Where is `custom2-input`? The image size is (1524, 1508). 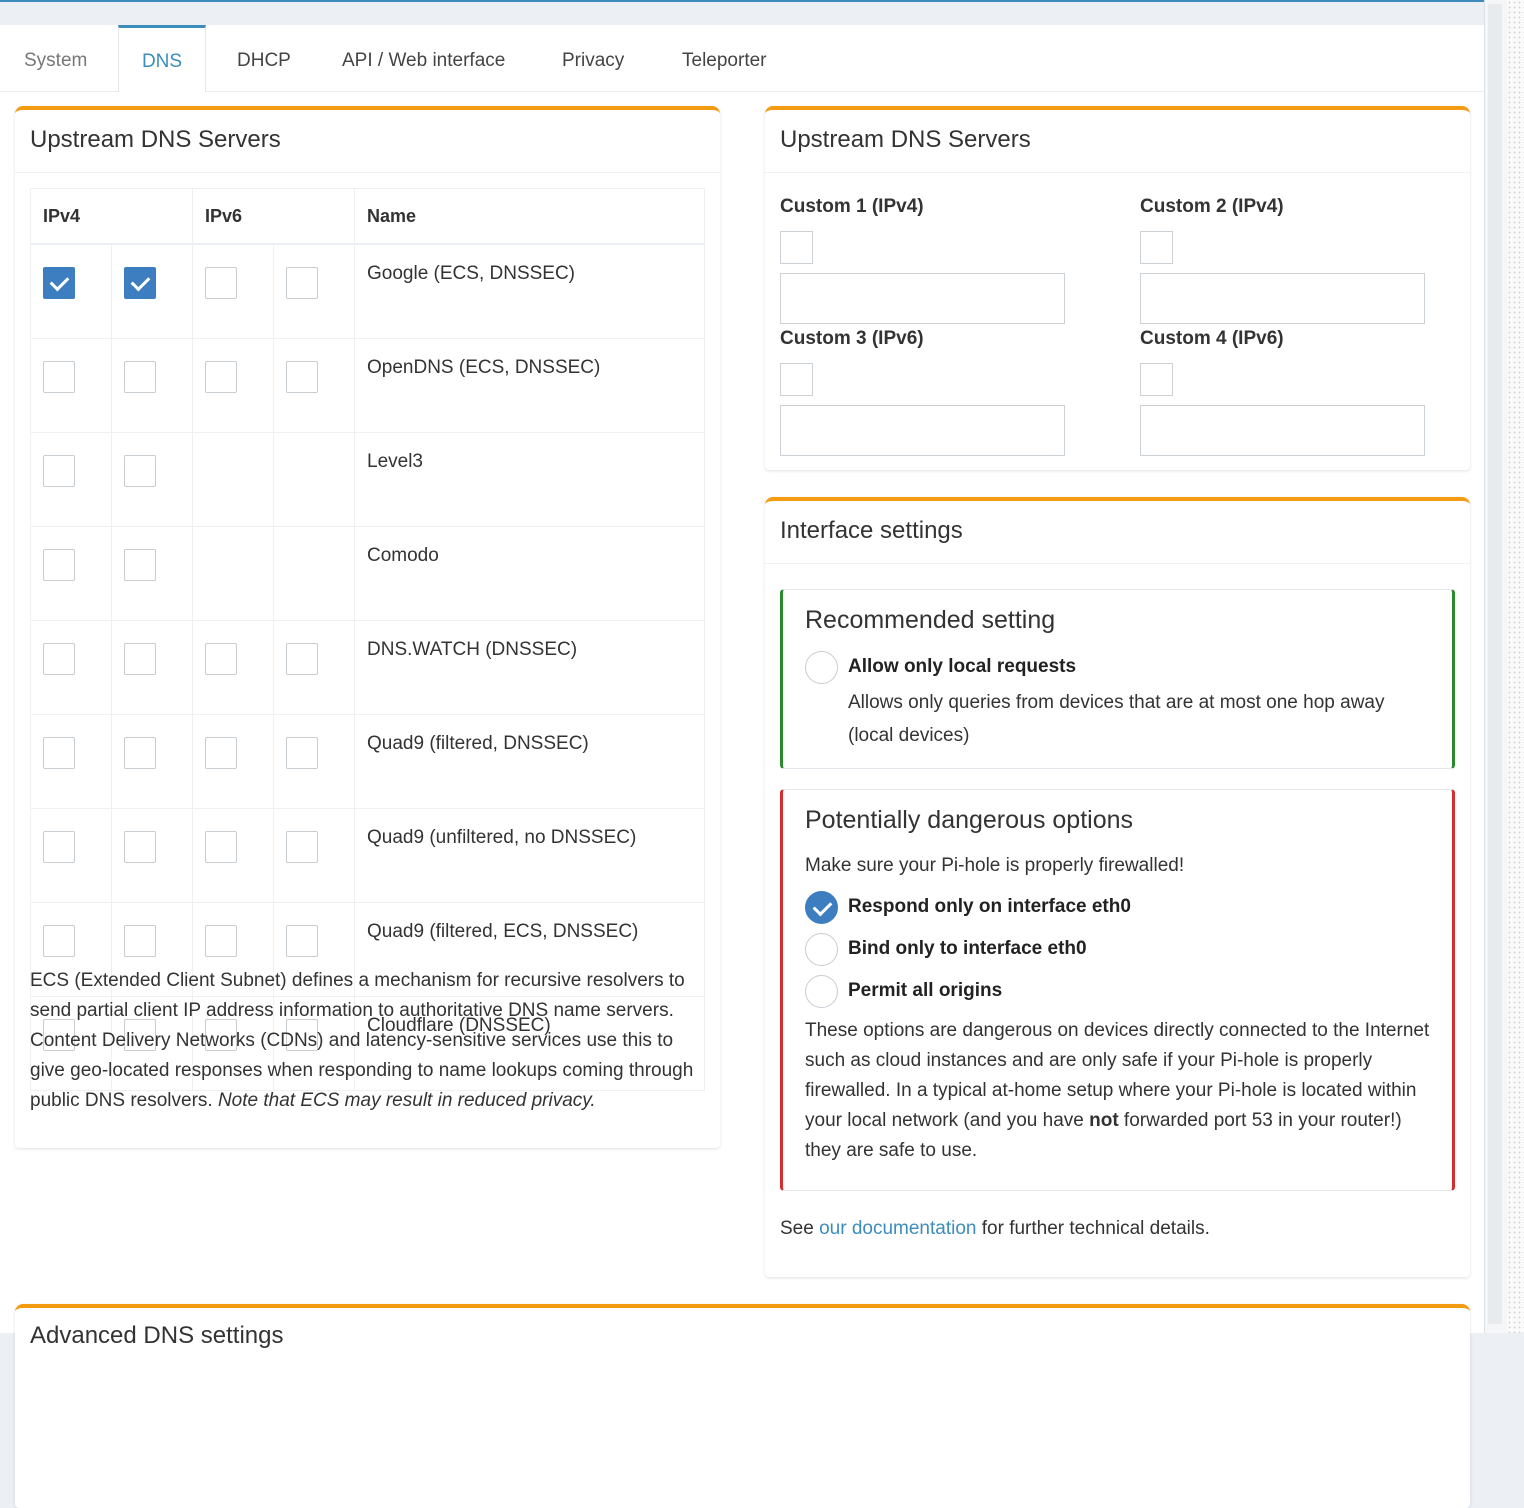 custom2-input is located at coordinates (1282, 298).